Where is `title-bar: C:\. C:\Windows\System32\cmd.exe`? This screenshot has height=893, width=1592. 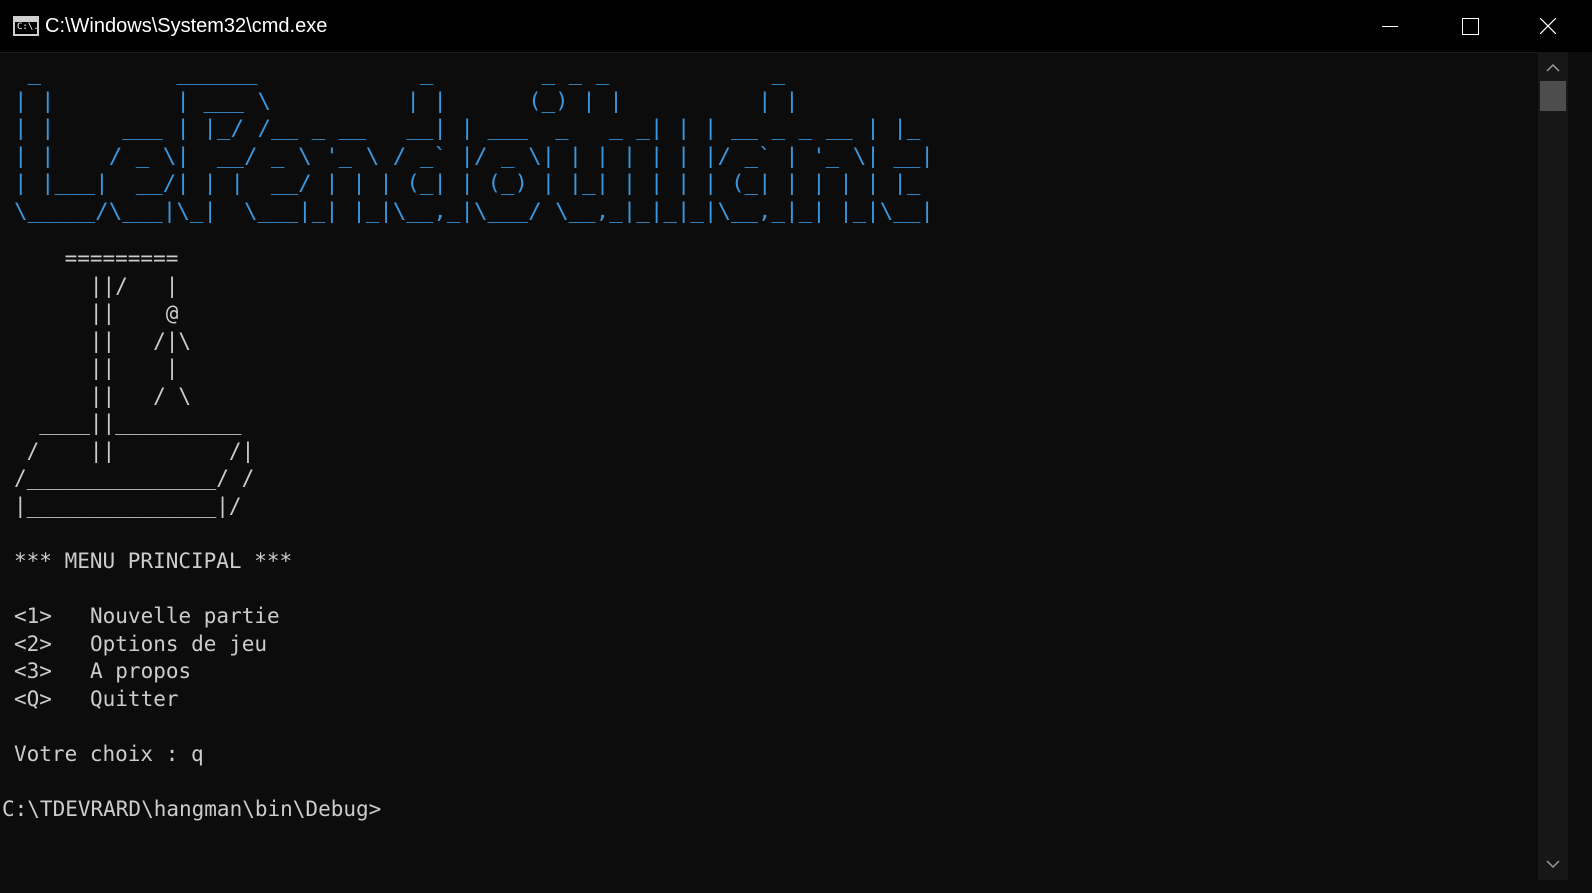
title-bar: C:\. C:\Windows\System32\cmd.exe is located at coordinates (796, 26).